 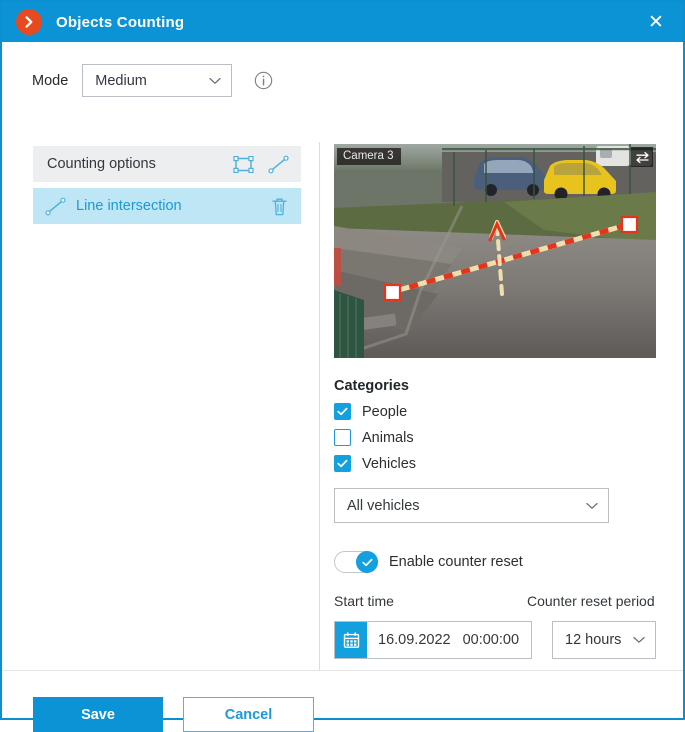 I want to click on vehicle-filter-select: All vehicles, so click(x=471, y=505).